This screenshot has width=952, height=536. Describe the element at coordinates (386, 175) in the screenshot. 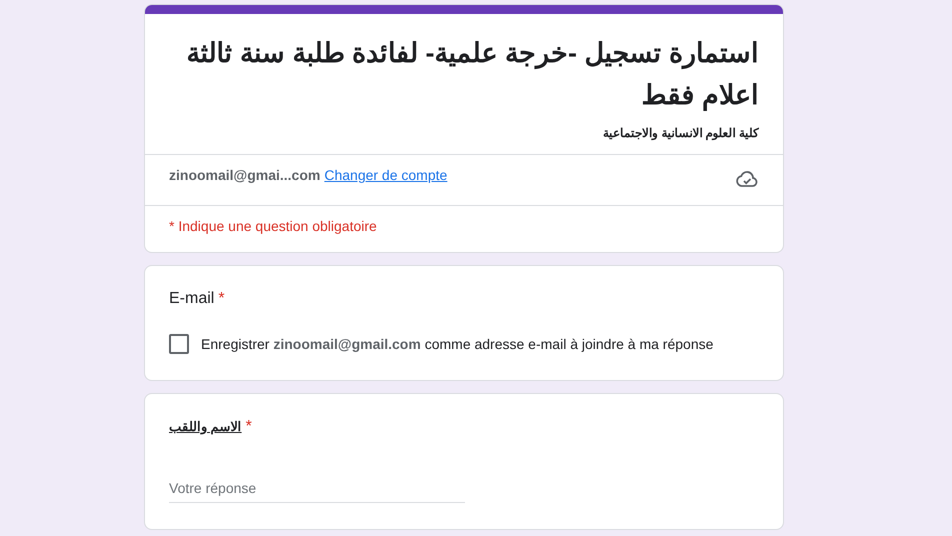

I see `switch-account-link: Changer de compte` at that location.